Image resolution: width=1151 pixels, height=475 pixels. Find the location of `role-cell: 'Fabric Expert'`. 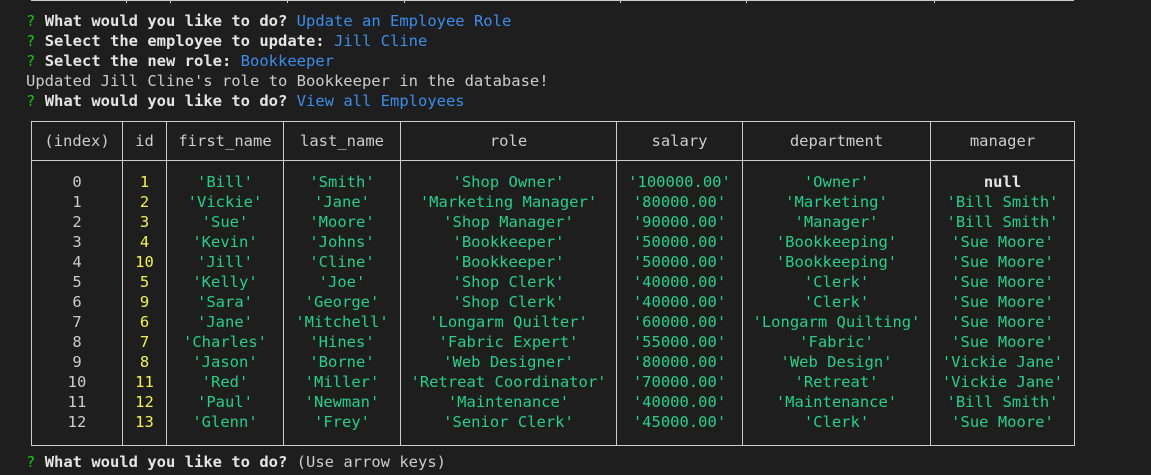

role-cell: 'Fabric Expert' is located at coordinates (508, 342).